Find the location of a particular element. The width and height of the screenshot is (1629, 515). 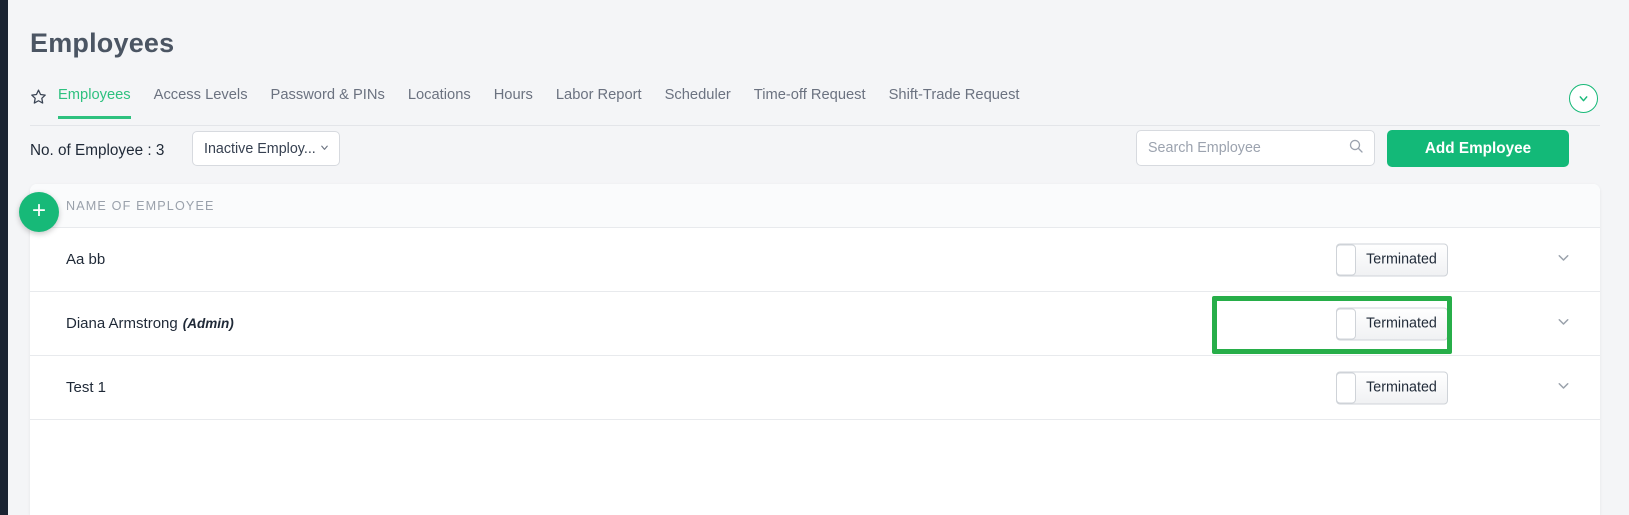

tab-shift-trade-request: Shift-Trade Request is located at coordinates (954, 101).